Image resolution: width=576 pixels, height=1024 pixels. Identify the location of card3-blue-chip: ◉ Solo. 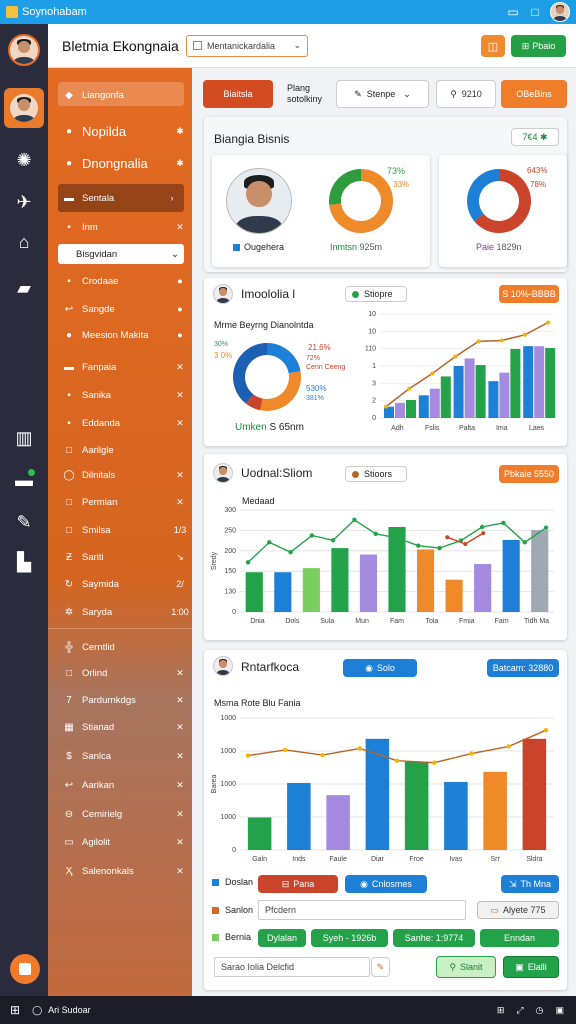
(380, 668).